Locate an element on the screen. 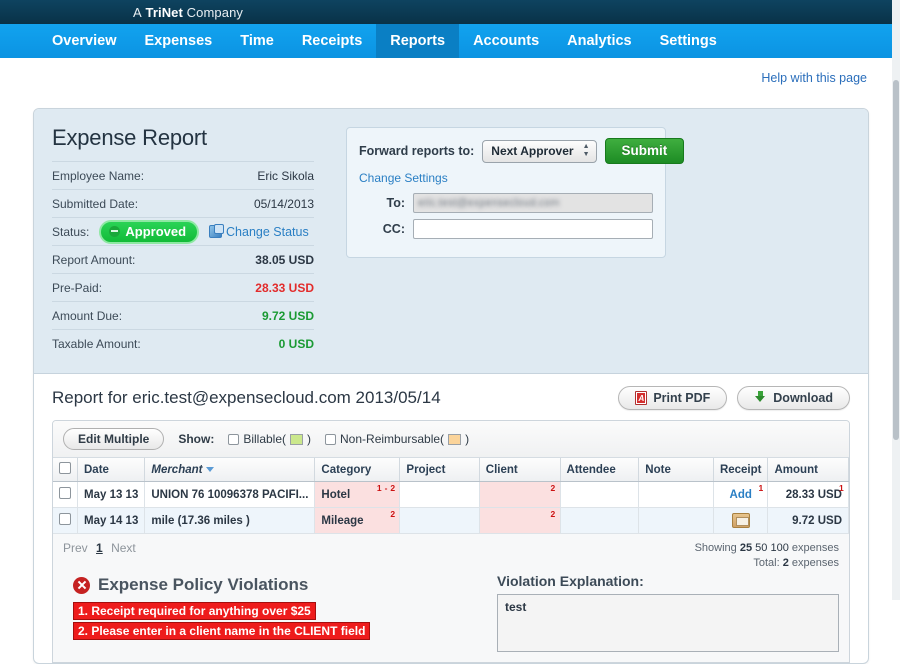  error-icon is located at coordinates (81, 585).